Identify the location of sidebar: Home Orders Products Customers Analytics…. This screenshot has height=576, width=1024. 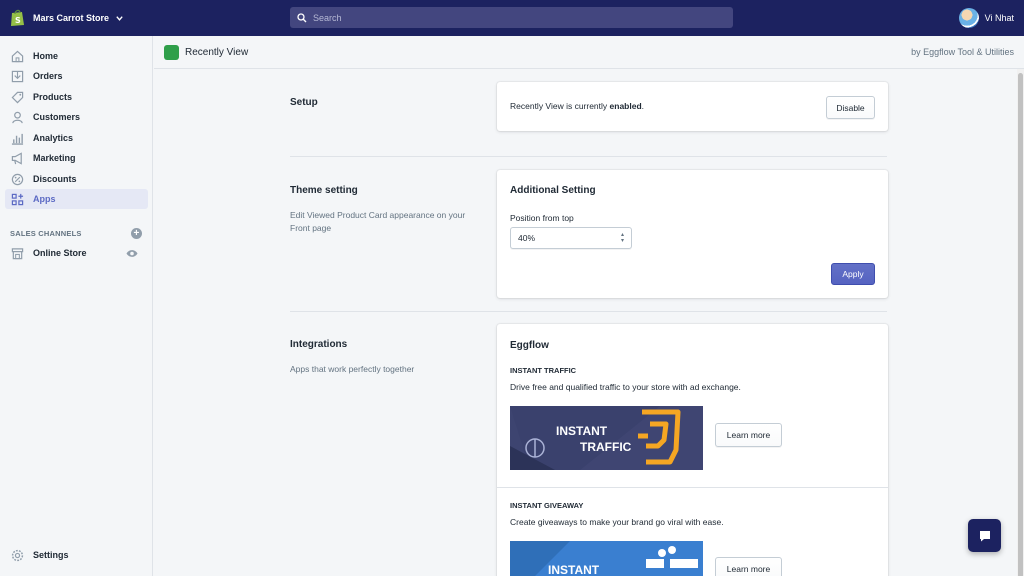
(76, 306).